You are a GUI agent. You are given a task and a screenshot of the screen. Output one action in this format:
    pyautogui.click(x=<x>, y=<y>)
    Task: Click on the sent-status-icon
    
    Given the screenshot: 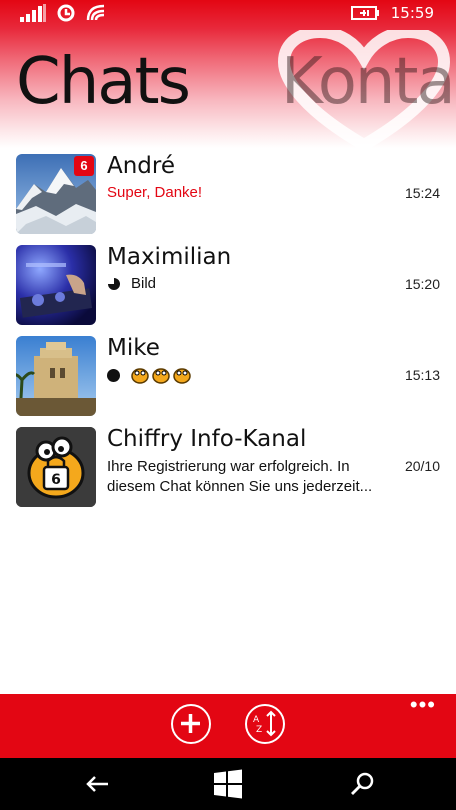 What is the action you would take?
    pyautogui.click(x=113, y=375)
    